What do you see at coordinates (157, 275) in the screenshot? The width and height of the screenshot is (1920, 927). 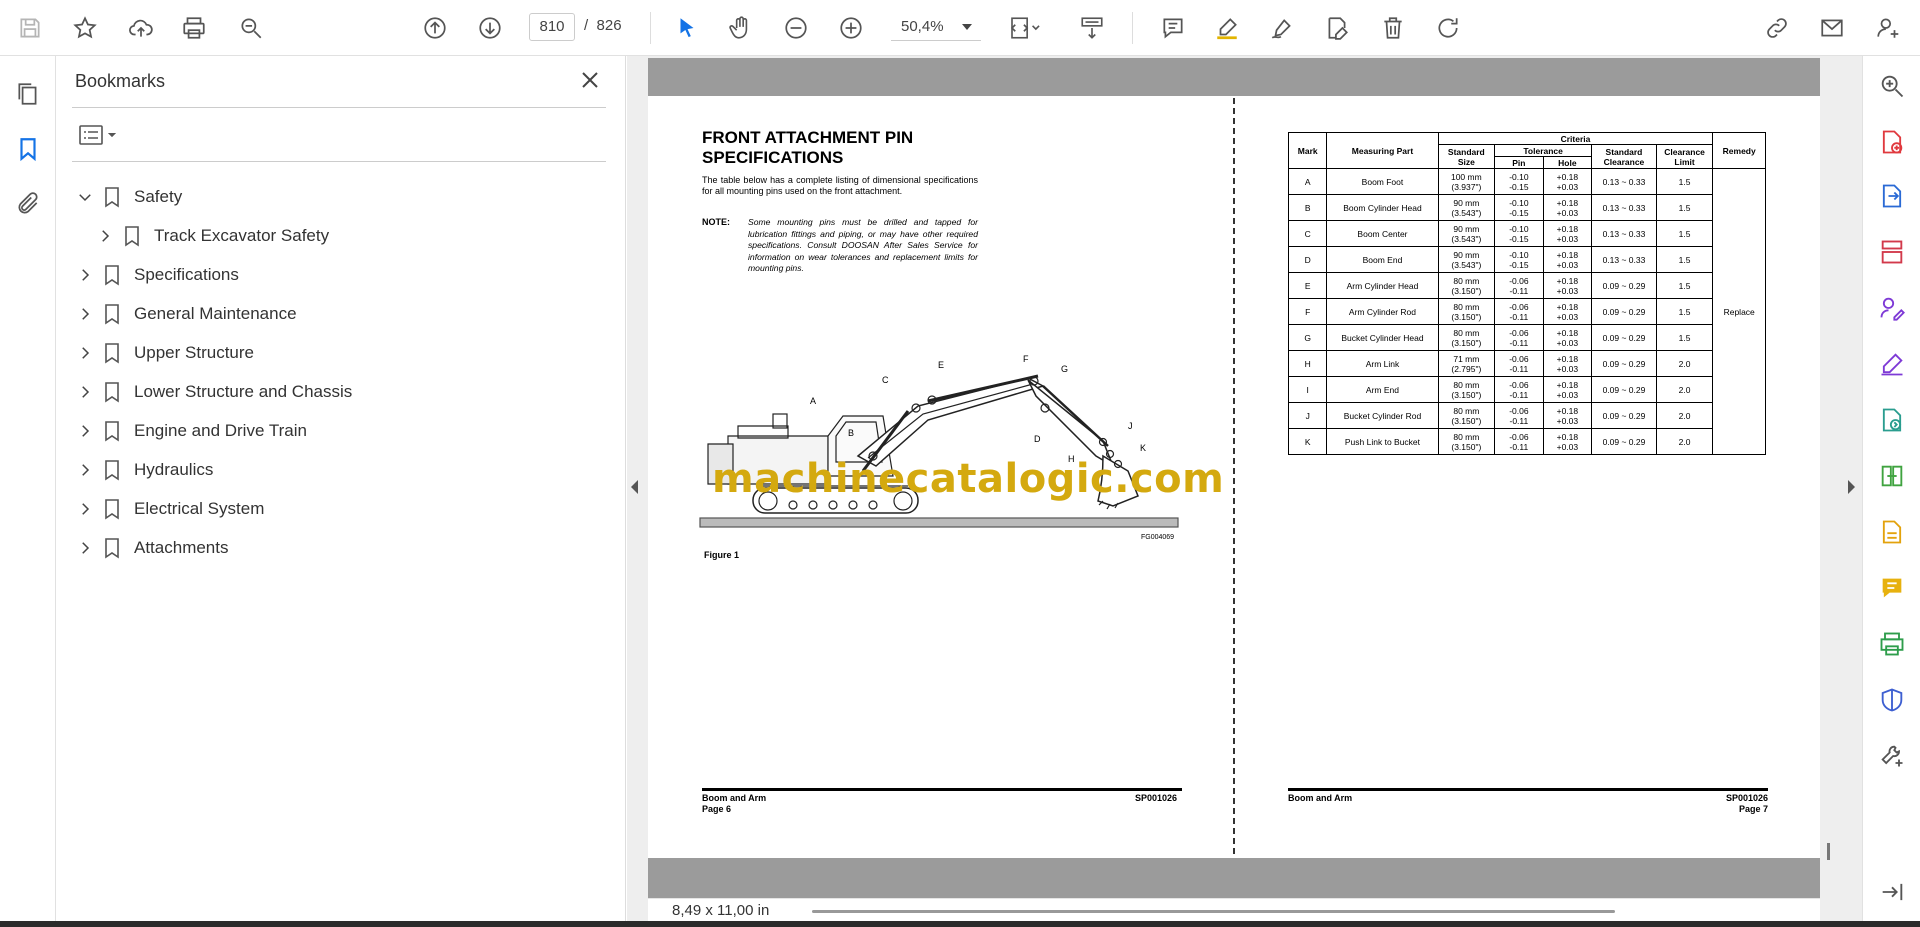 I see `bookmark-item: Specifications` at bounding box center [157, 275].